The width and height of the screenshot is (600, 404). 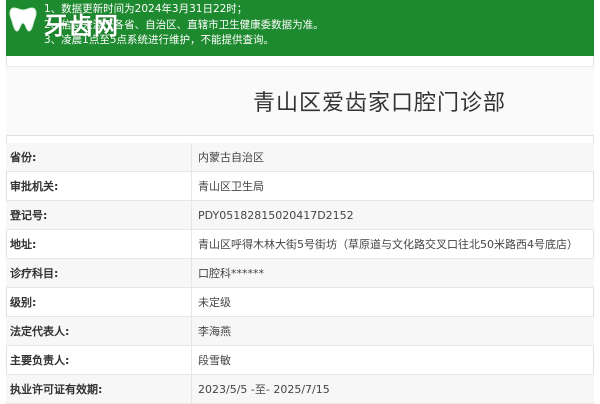 I want to click on row-value: 青山区卫生局, so click(x=231, y=186).